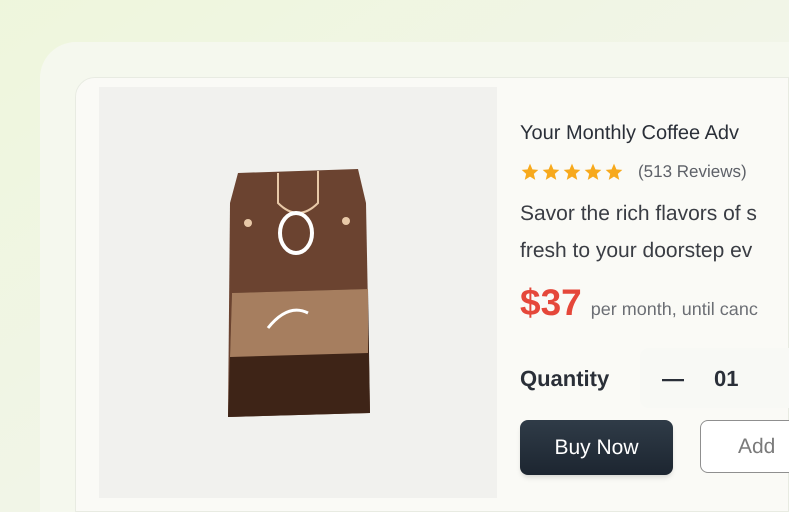 This screenshot has height=512, width=789. What do you see at coordinates (637, 251) in the screenshot?
I see `description-line: fresh to your doorstep ev` at bounding box center [637, 251].